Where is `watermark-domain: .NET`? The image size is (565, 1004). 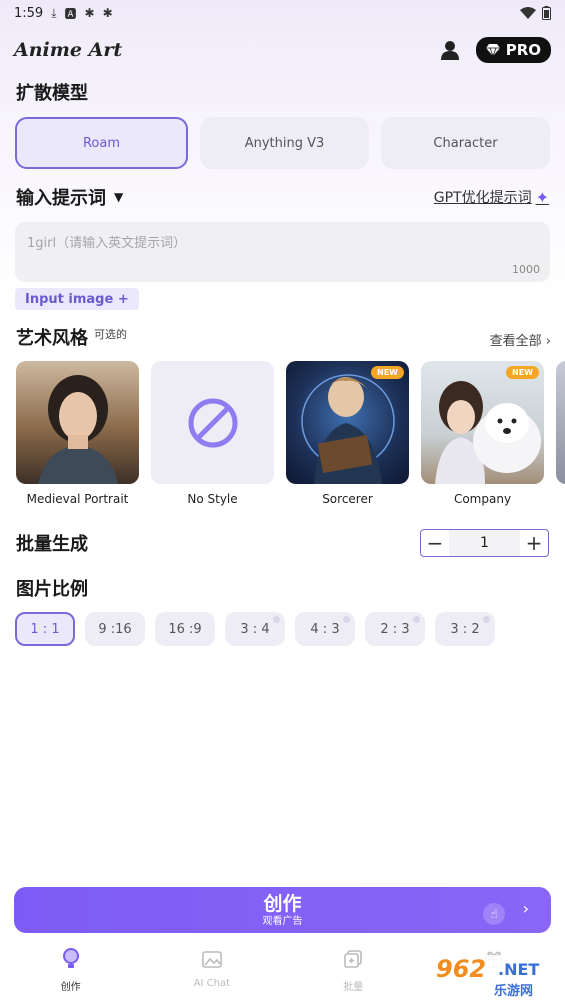 watermark-domain: .NET is located at coordinates (519, 969).